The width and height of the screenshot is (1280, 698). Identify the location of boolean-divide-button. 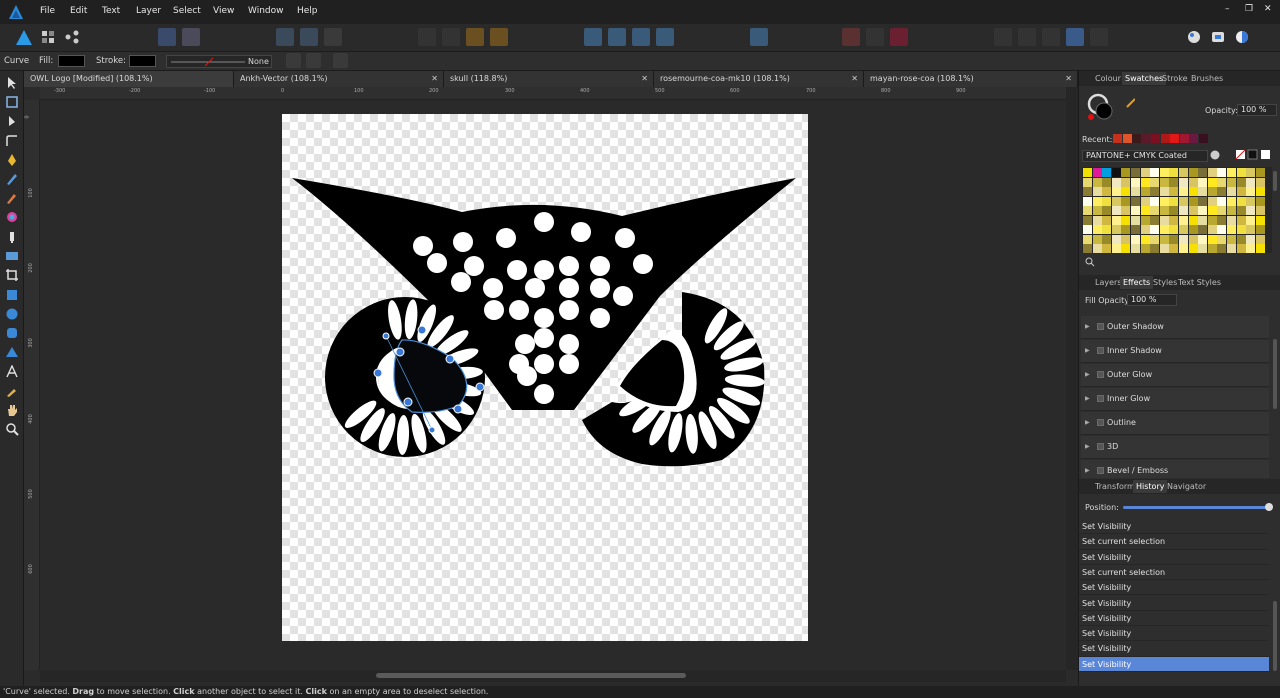
(1099, 37).